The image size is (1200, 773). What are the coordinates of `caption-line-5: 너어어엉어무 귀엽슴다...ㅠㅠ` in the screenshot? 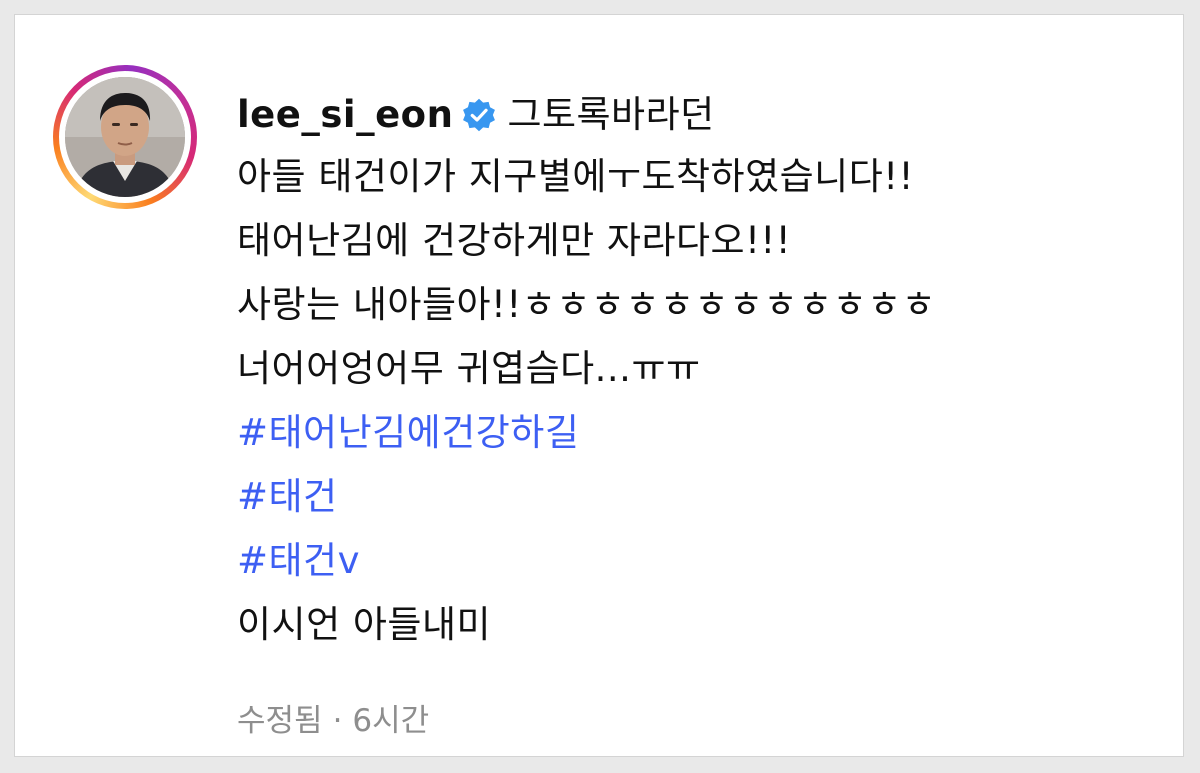 It's located at (469, 368).